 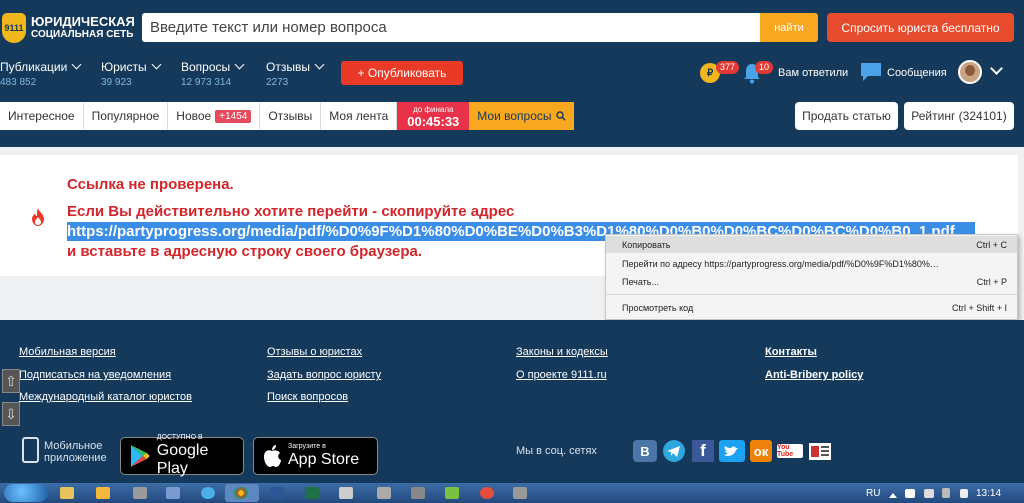 I want to click on logo-shield-icon: 9111, so click(x=14, y=28).